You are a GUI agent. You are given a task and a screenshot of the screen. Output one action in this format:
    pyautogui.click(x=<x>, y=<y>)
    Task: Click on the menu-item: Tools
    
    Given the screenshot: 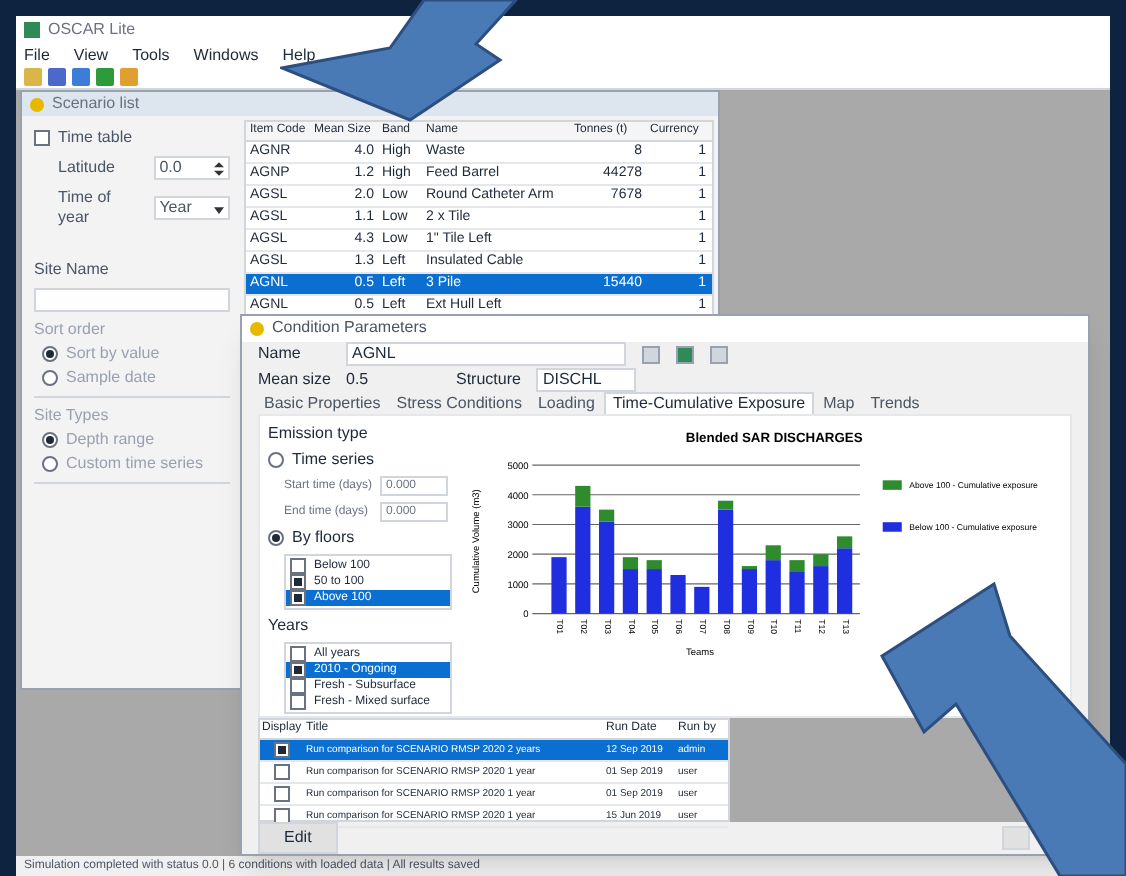 What is the action you would take?
    pyautogui.click(x=151, y=55)
    